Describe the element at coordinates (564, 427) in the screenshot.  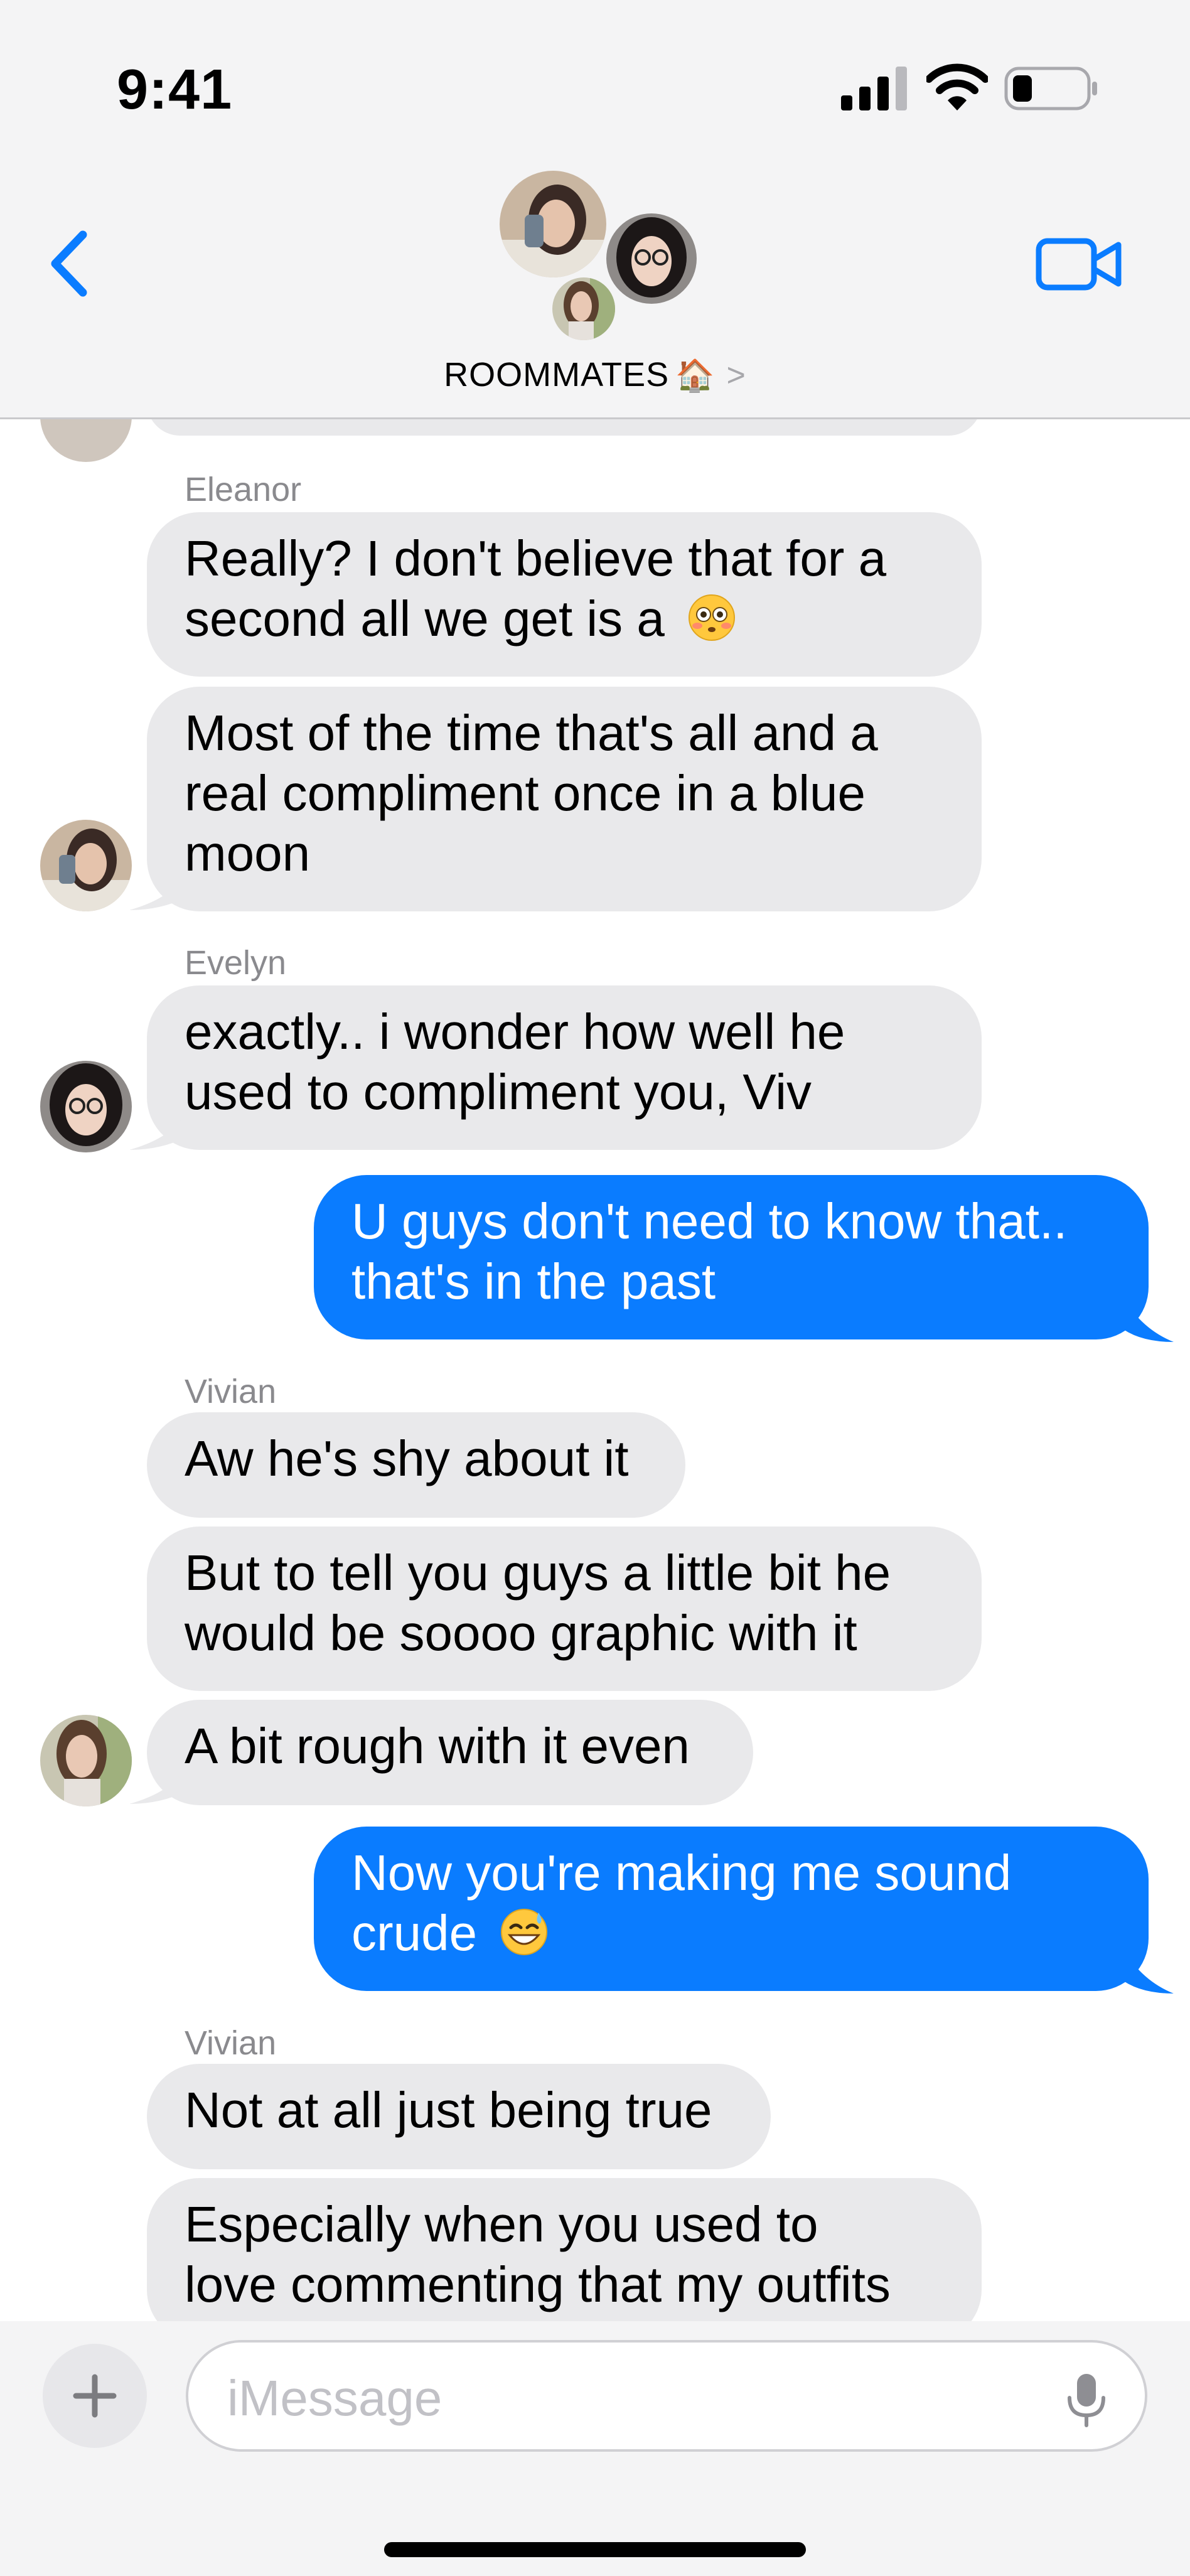
I see `message-bubble-previous` at that location.